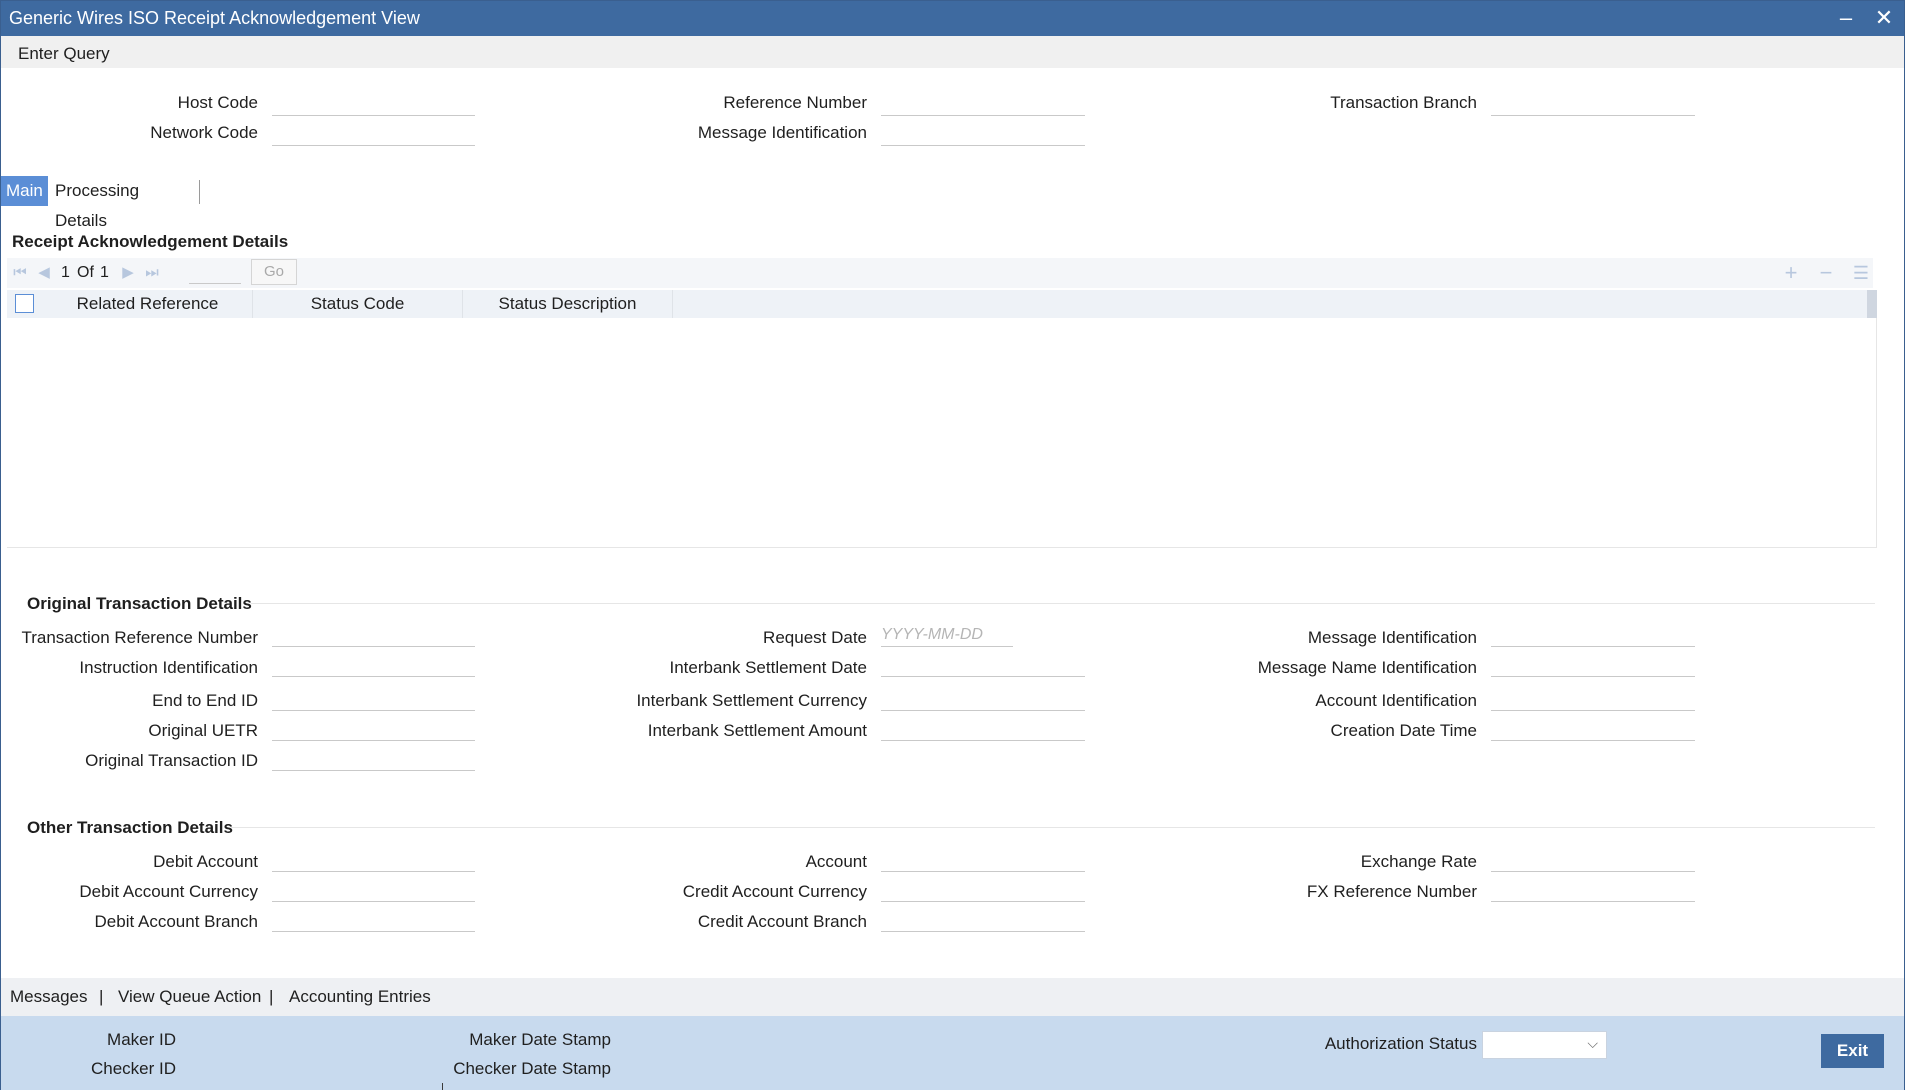 This screenshot has width=1905, height=1090. What do you see at coordinates (44, 273) in the screenshot?
I see `previous-page-icon: ◀` at bounding box center [44, 273].